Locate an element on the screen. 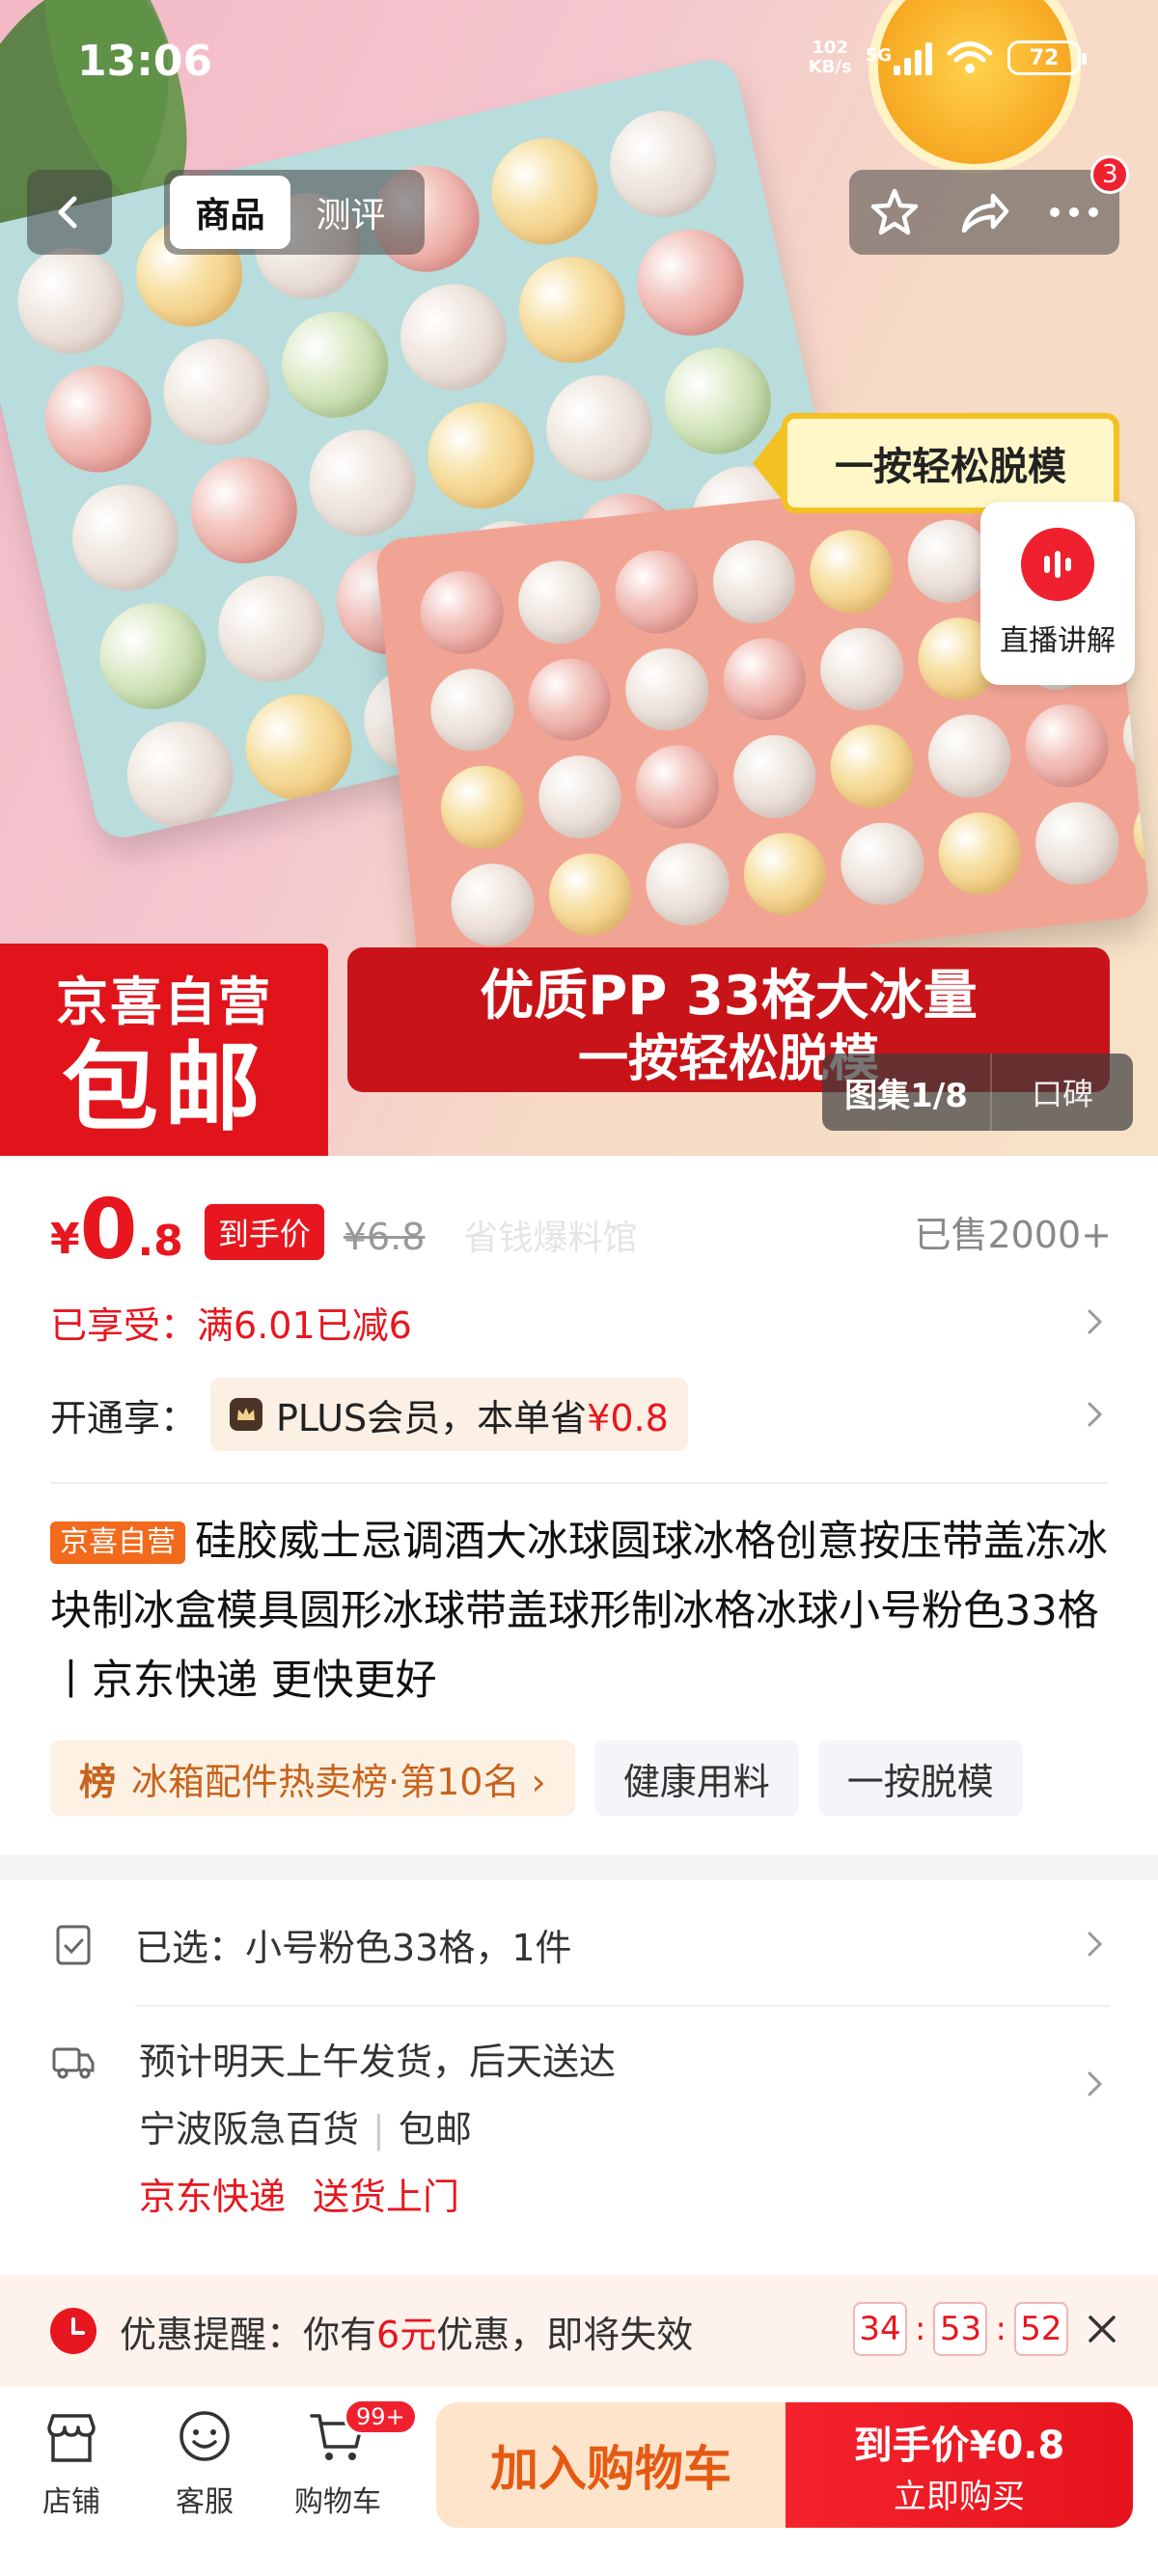  shipping-row: 预计明天上午发货，后天送达 宁波阪急百货 | 包邮 京东快递 送货上门 is located at coordinates (581, 2139).